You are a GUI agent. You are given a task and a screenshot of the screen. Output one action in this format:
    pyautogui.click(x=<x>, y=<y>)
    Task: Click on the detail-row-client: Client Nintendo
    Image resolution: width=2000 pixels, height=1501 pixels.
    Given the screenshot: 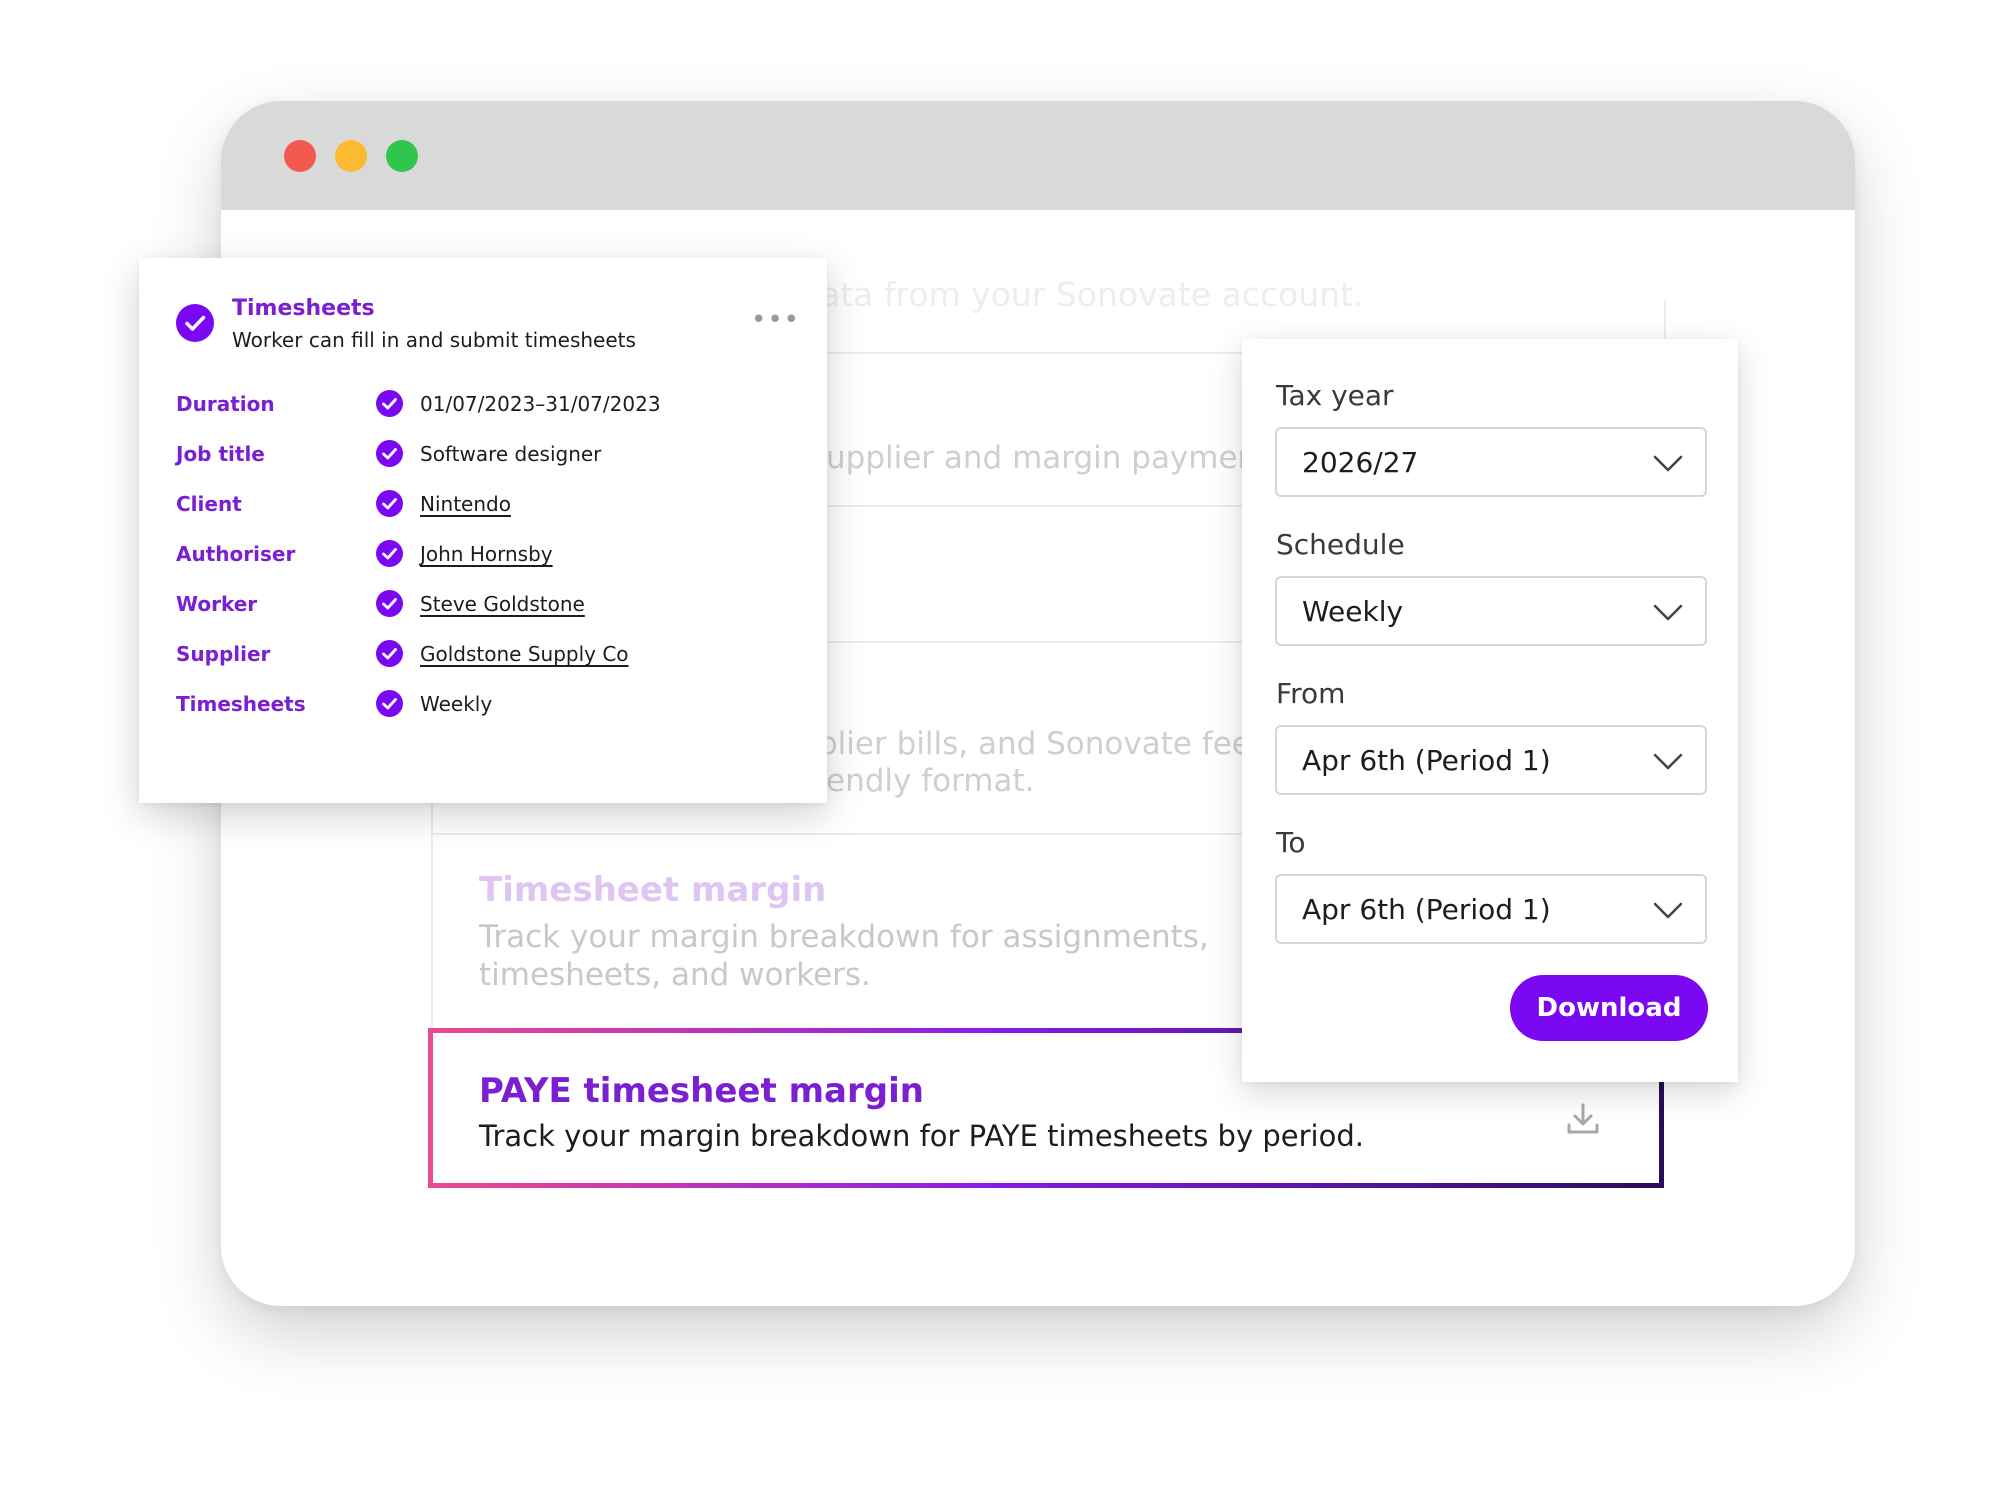 What is the action you would take?
    pyautogui.click(x=486, y=505)
    